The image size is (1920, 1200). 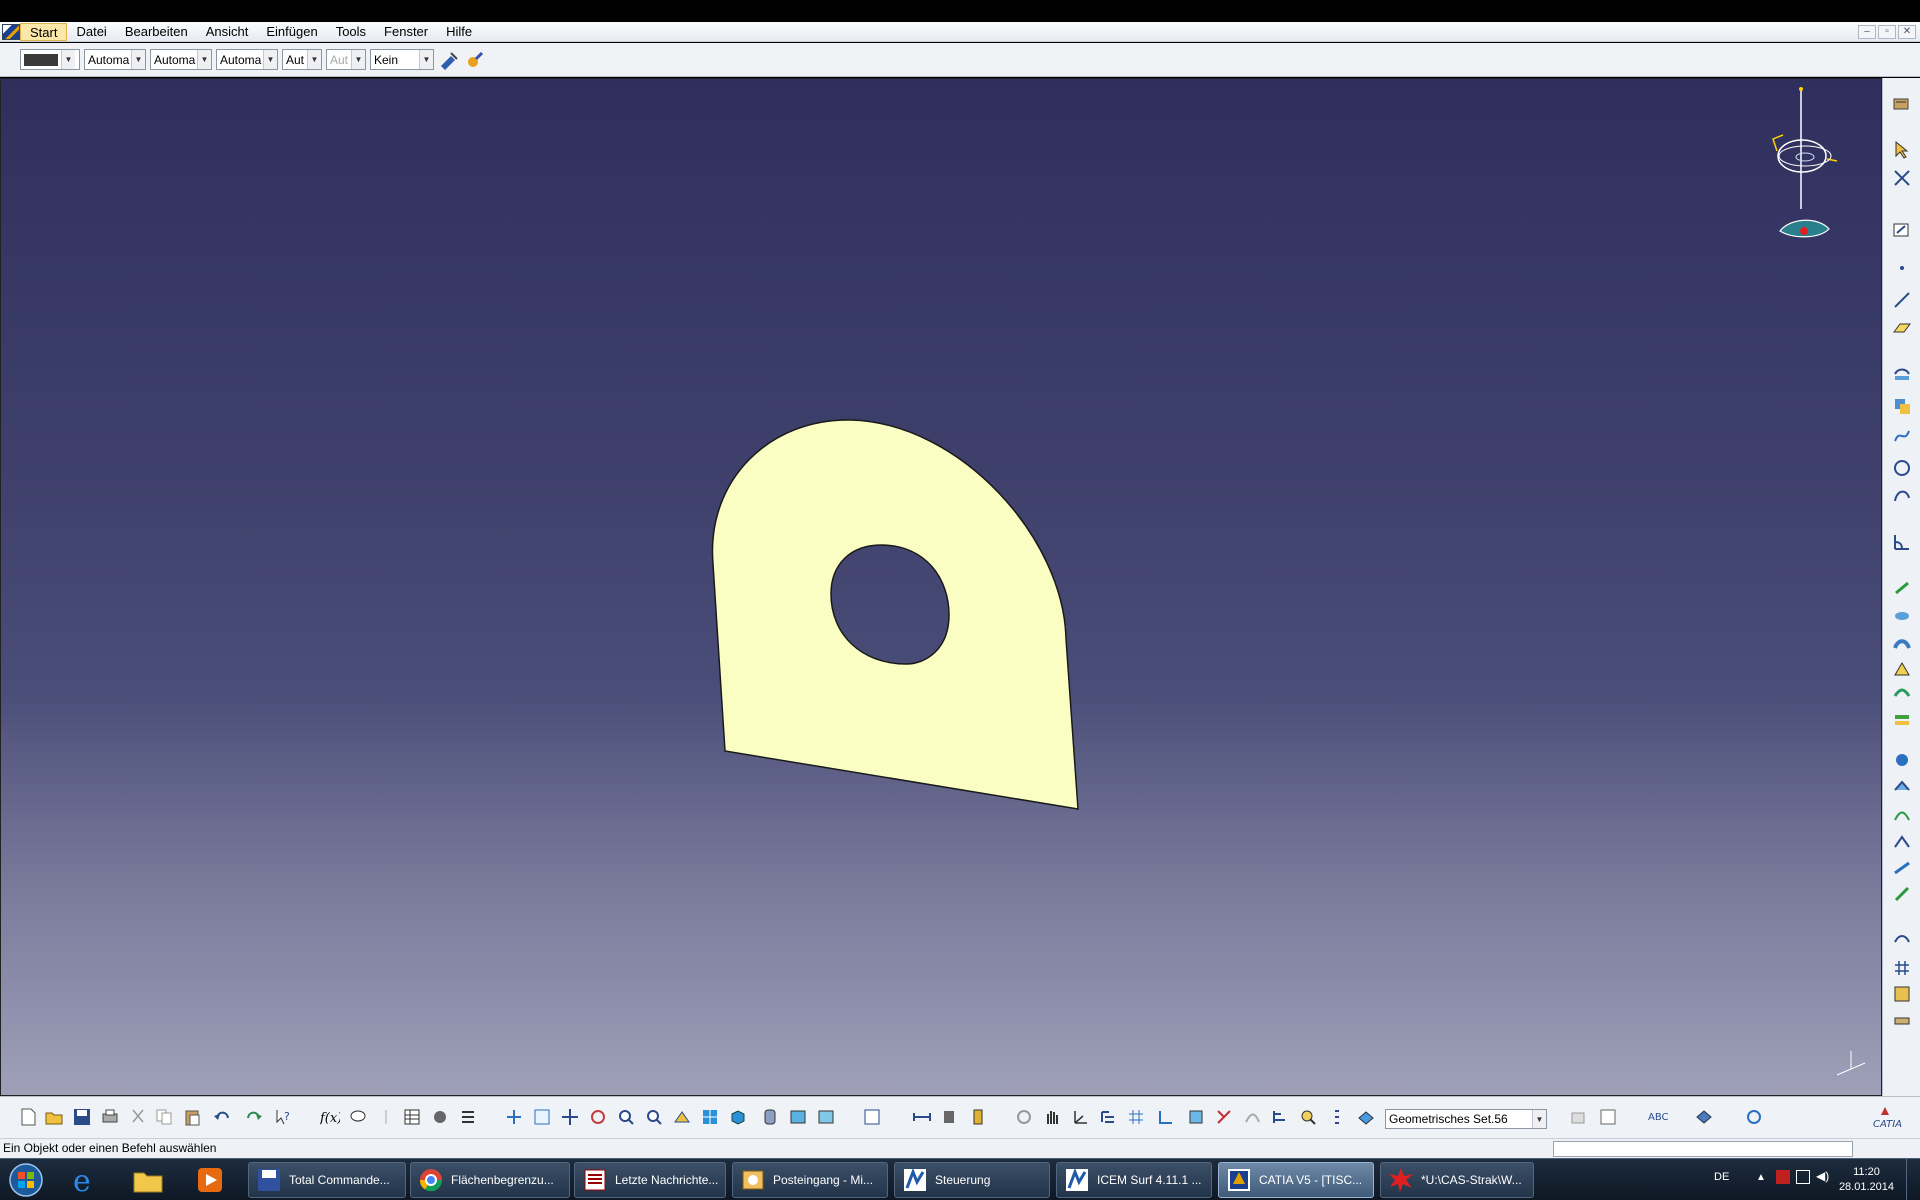 I want to click on intersection-icon, so click(x=1902, y=406).